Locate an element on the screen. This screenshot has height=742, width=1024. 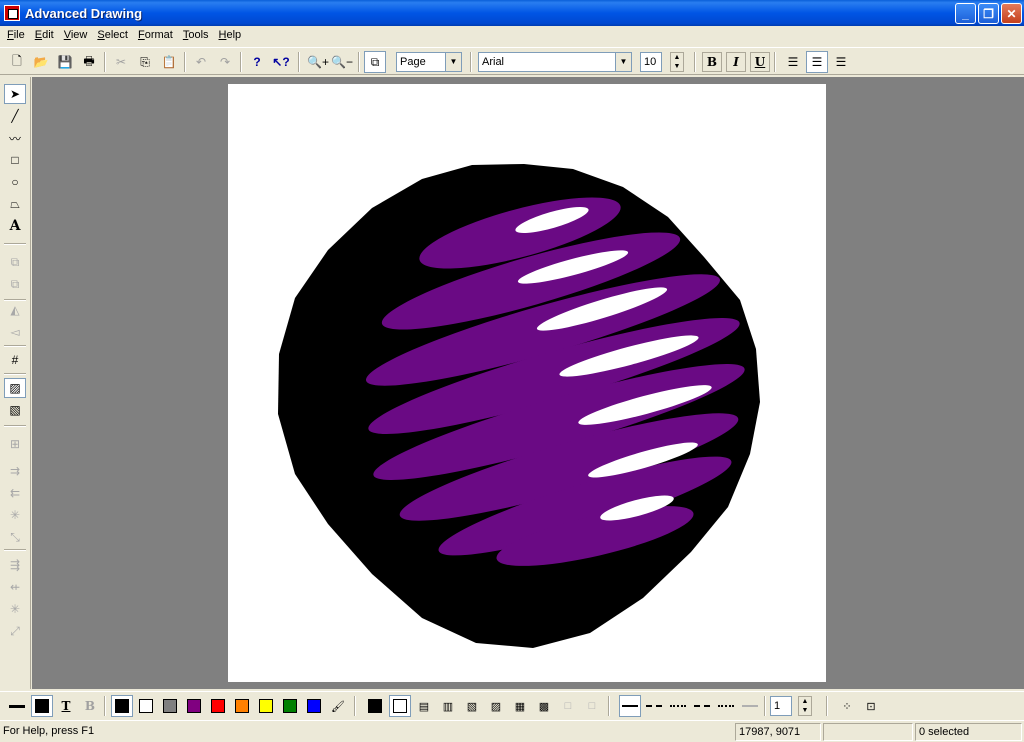
ellipse-tool-icon: ○ is located at coordinates (15, 182).